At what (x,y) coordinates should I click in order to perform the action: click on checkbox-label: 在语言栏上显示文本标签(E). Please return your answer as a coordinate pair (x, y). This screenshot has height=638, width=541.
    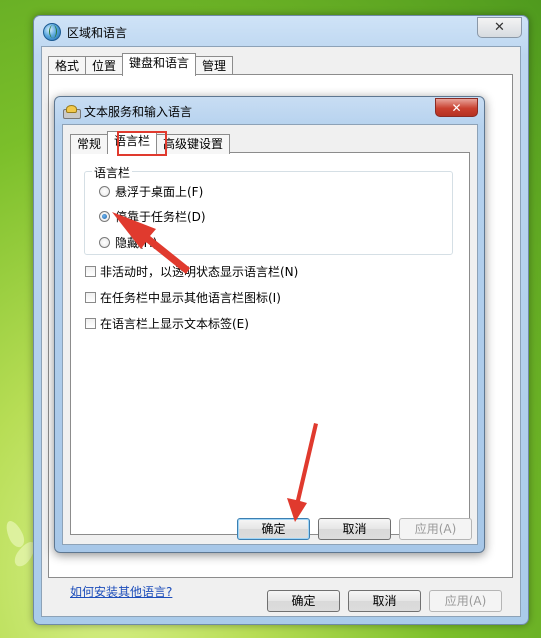
    Looking at the image, I should click on (174, 324).